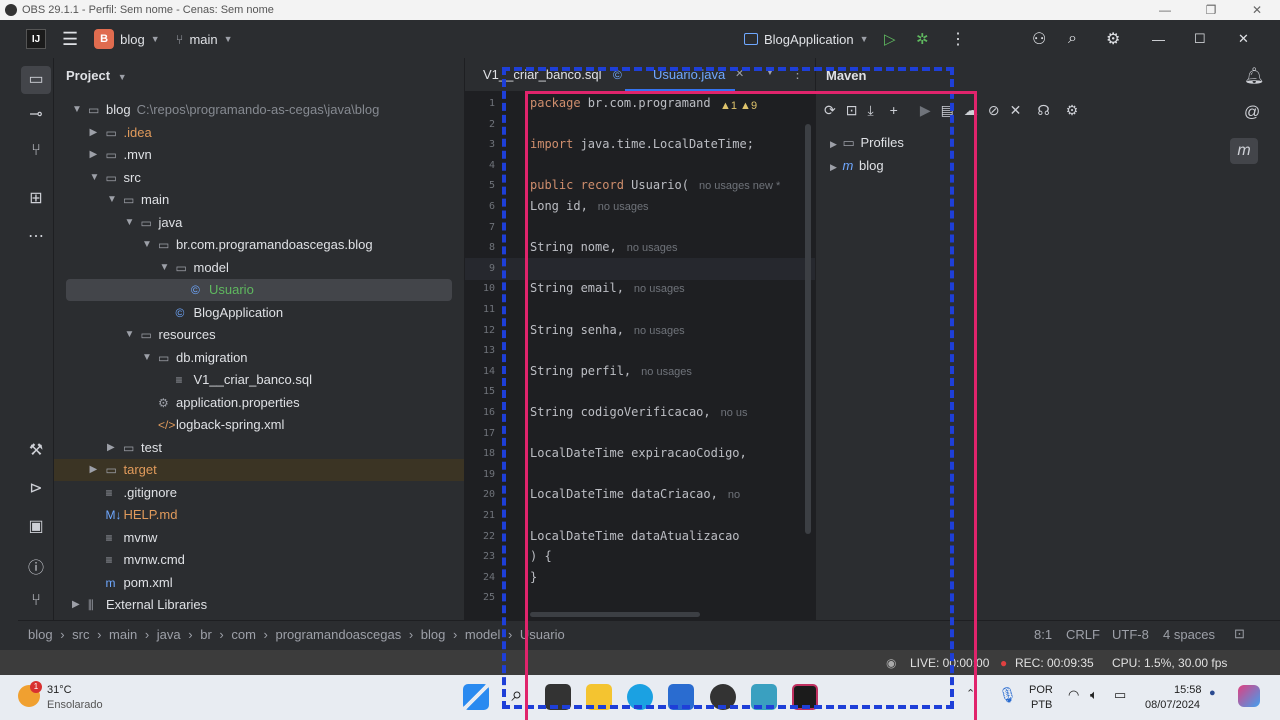  Describe the element at coordinates (1244, 151) in the screenshot. I see `maven-tool-icon: m` at that location.